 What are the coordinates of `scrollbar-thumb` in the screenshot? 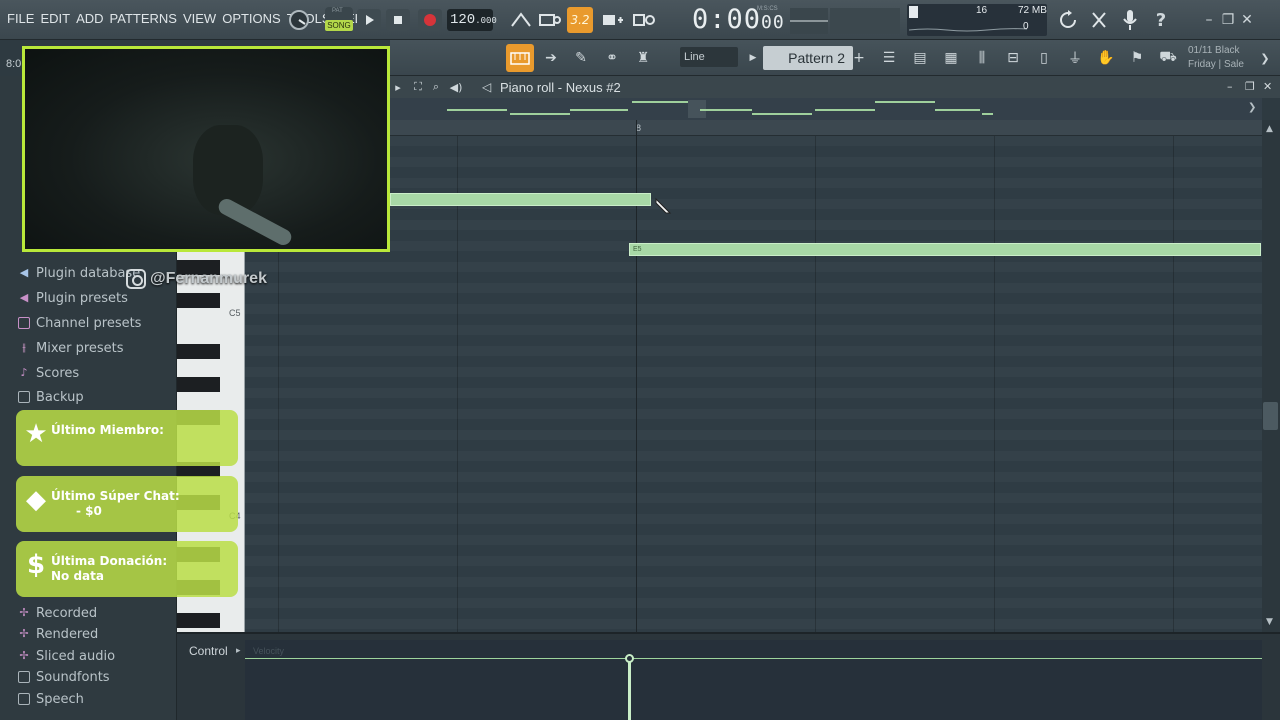 It's located at (1270, 416).